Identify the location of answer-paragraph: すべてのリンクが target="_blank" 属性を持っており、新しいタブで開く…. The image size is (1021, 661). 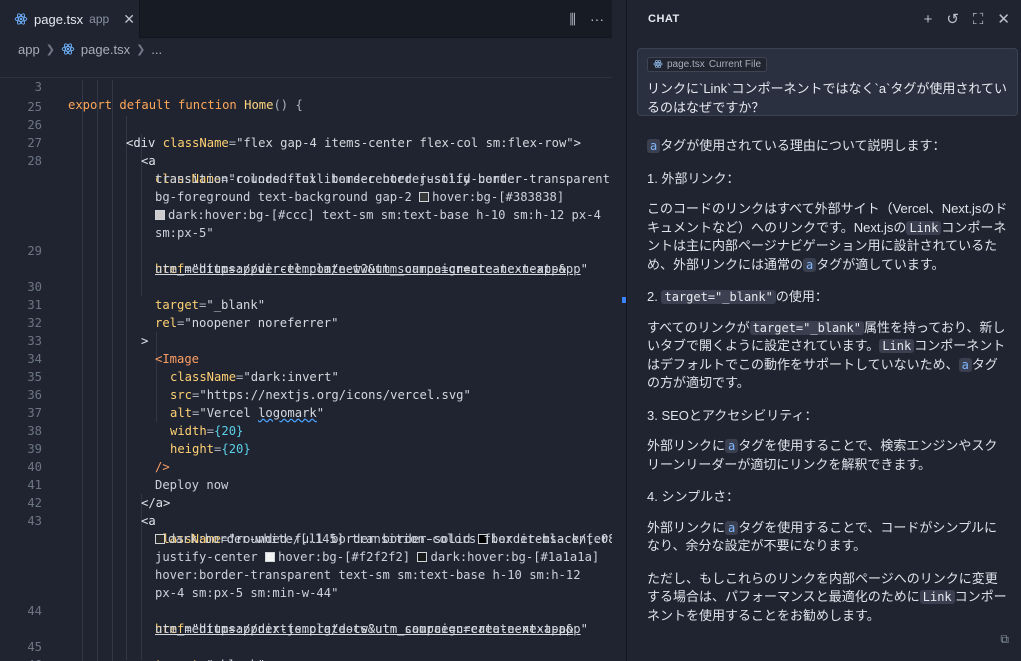
(826, 355).